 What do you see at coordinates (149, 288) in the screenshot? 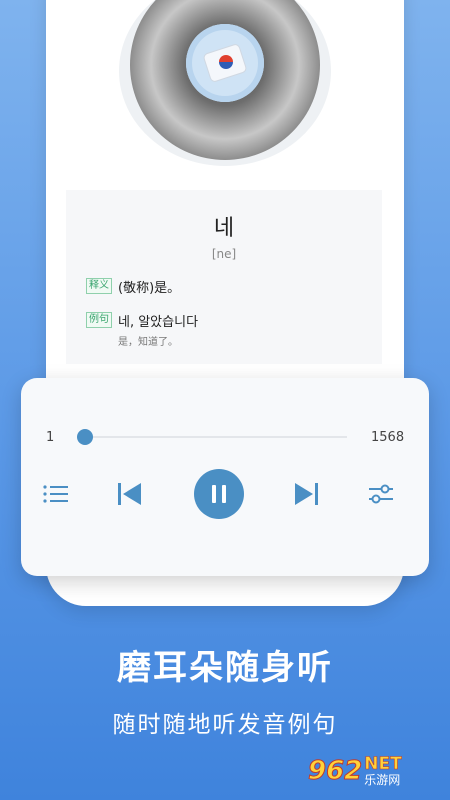
I see `meaning-text: (敬称)是。` at bounding box center [149, 288].